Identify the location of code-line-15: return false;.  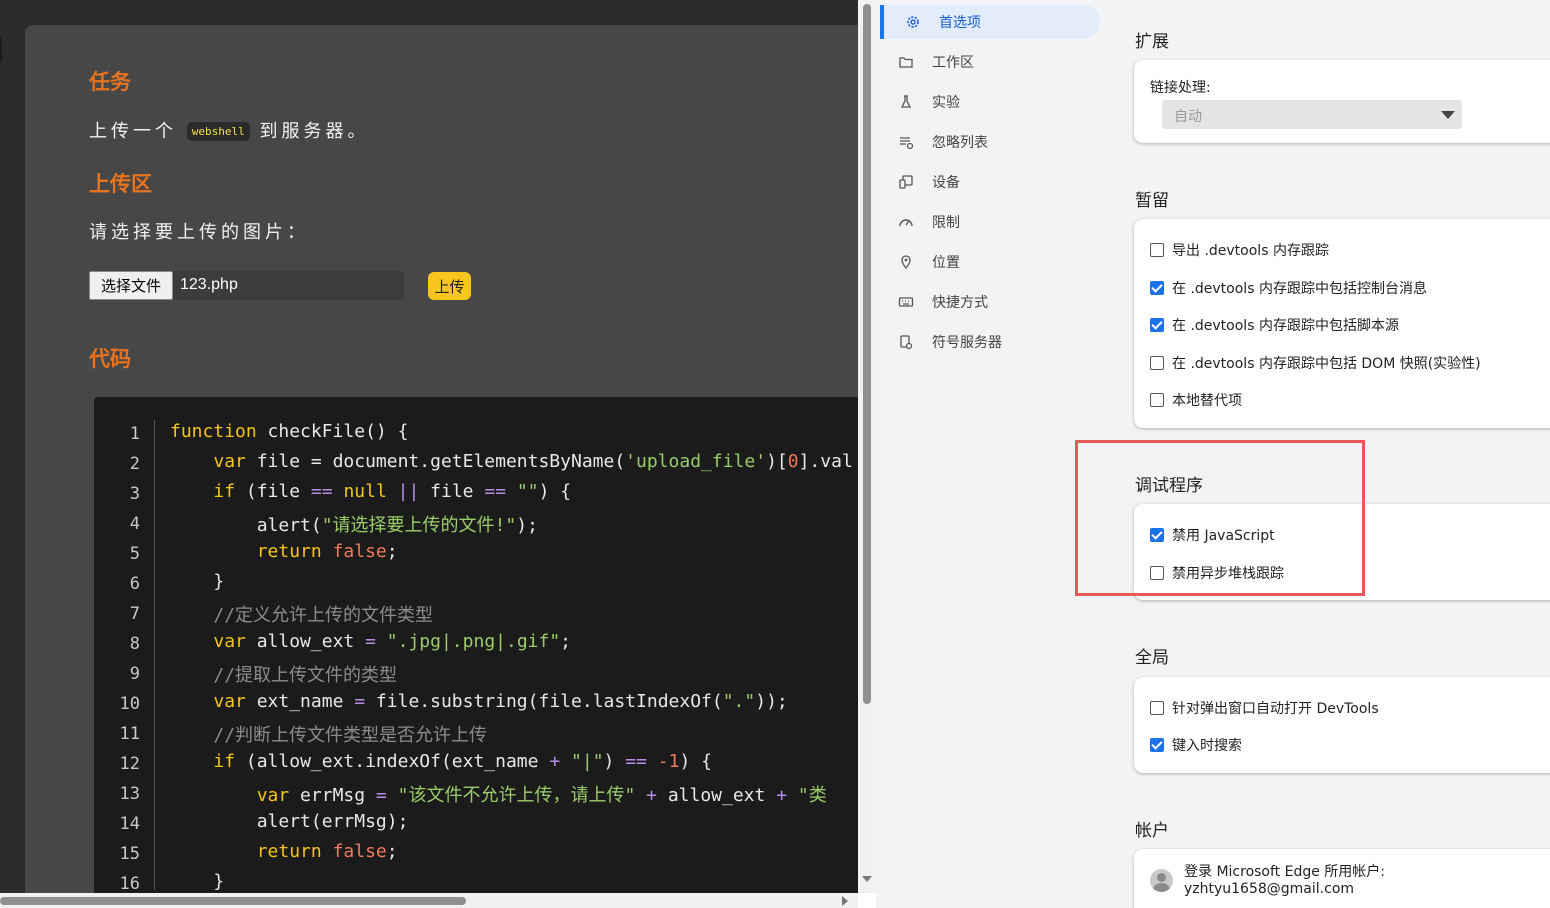
(327, 851).